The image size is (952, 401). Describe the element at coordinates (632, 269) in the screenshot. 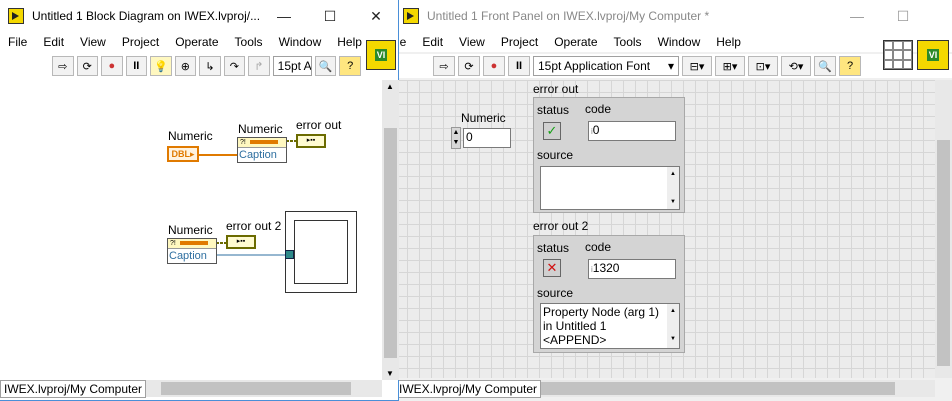

I see `error-out-2-code-field: i1320` at that location.